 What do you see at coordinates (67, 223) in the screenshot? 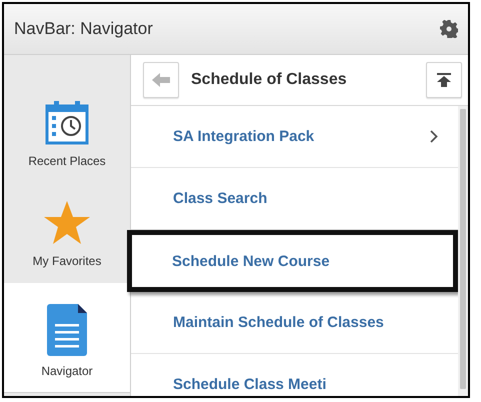
I see `star-icon` at bounding box center [67, 223].